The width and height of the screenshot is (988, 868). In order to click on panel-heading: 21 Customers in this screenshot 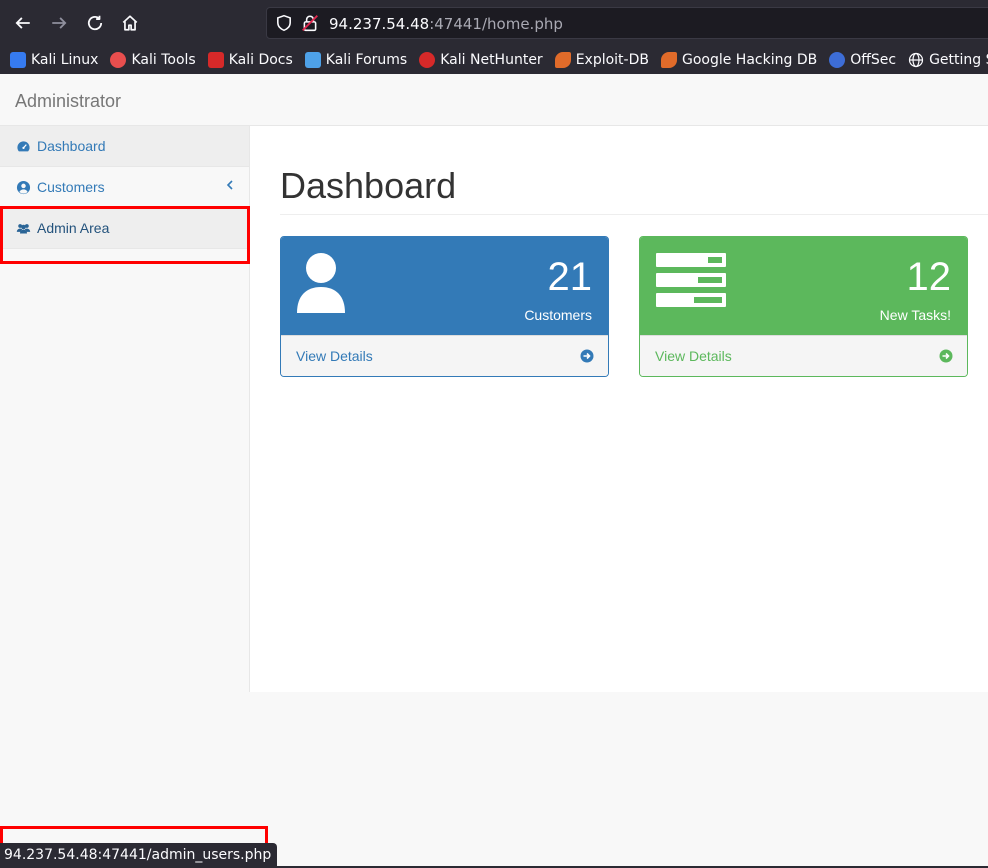, I will do `click(444, 286)`.